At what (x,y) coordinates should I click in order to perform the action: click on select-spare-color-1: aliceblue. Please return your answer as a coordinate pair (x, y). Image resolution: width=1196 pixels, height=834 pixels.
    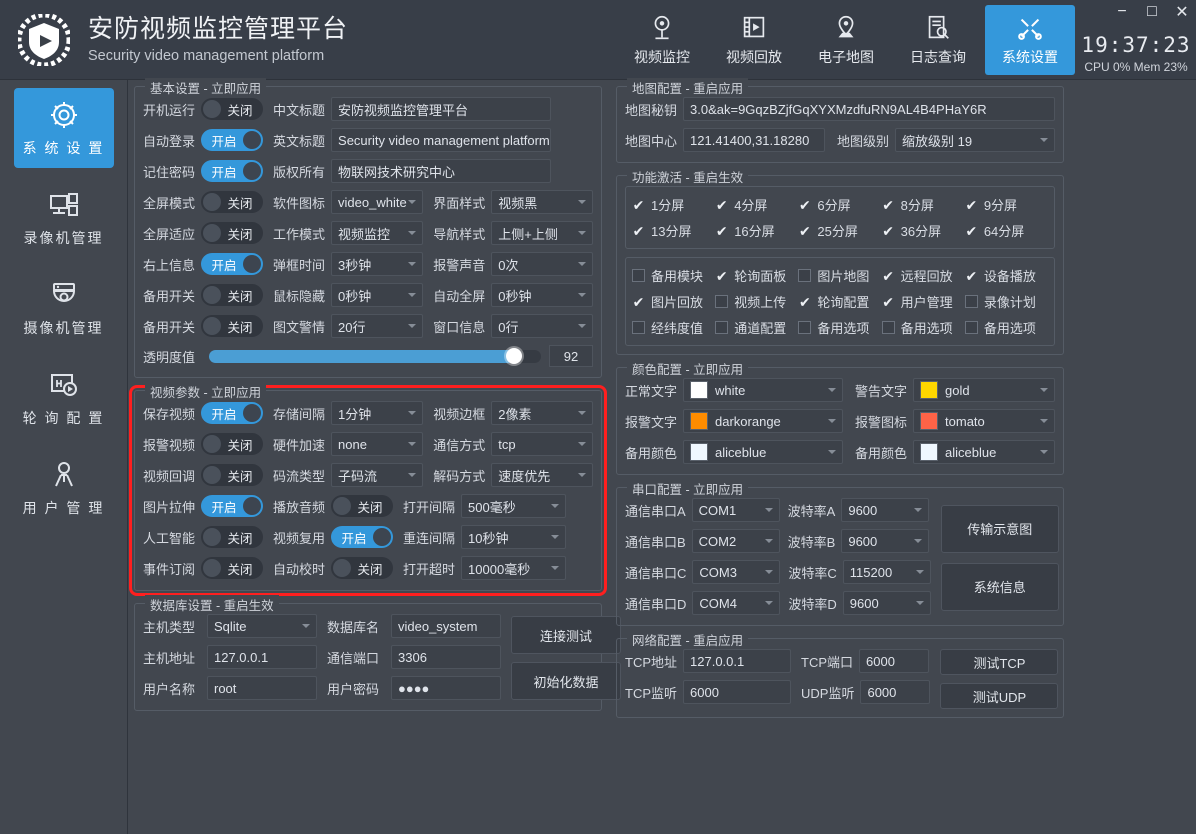
    Looking at the image, I should click on (763, 452).